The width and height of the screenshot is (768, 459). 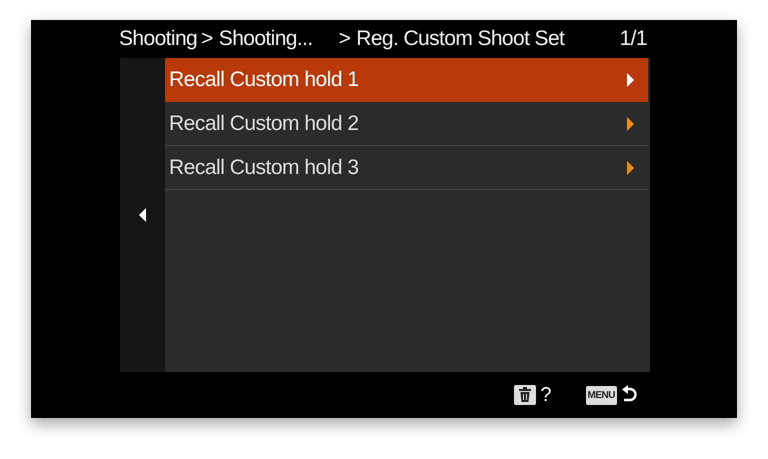 What do you see at coordinates (406, 168) in the screenshot?
I see `menu-item: Recall Custom hold 3` at bounding box center [406, 168].